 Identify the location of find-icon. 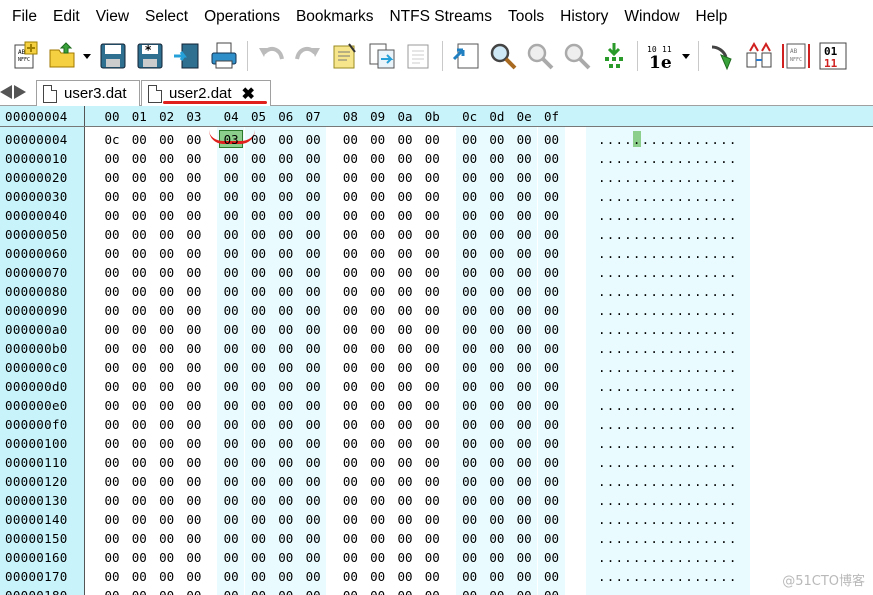
(503, 56).